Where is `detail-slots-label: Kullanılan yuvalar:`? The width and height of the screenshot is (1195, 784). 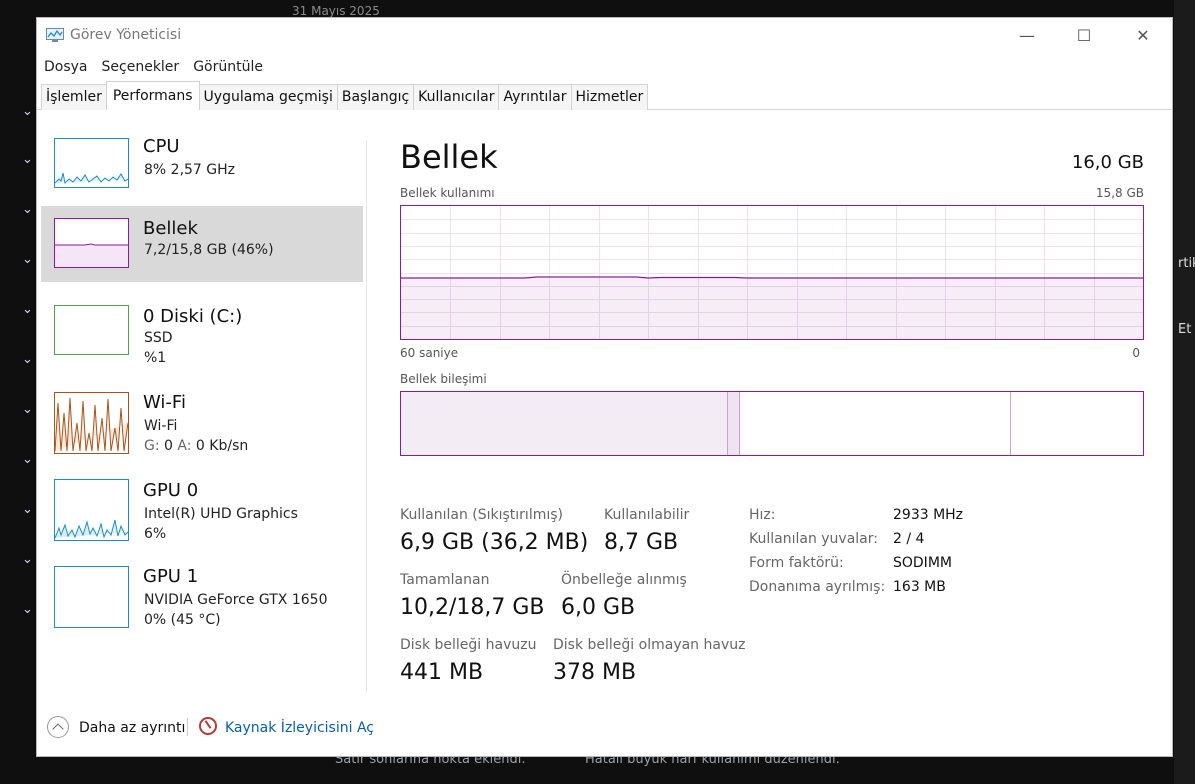 detail-slots-label: Kullanılan yuvalar: is located at coordinates (813, 539).